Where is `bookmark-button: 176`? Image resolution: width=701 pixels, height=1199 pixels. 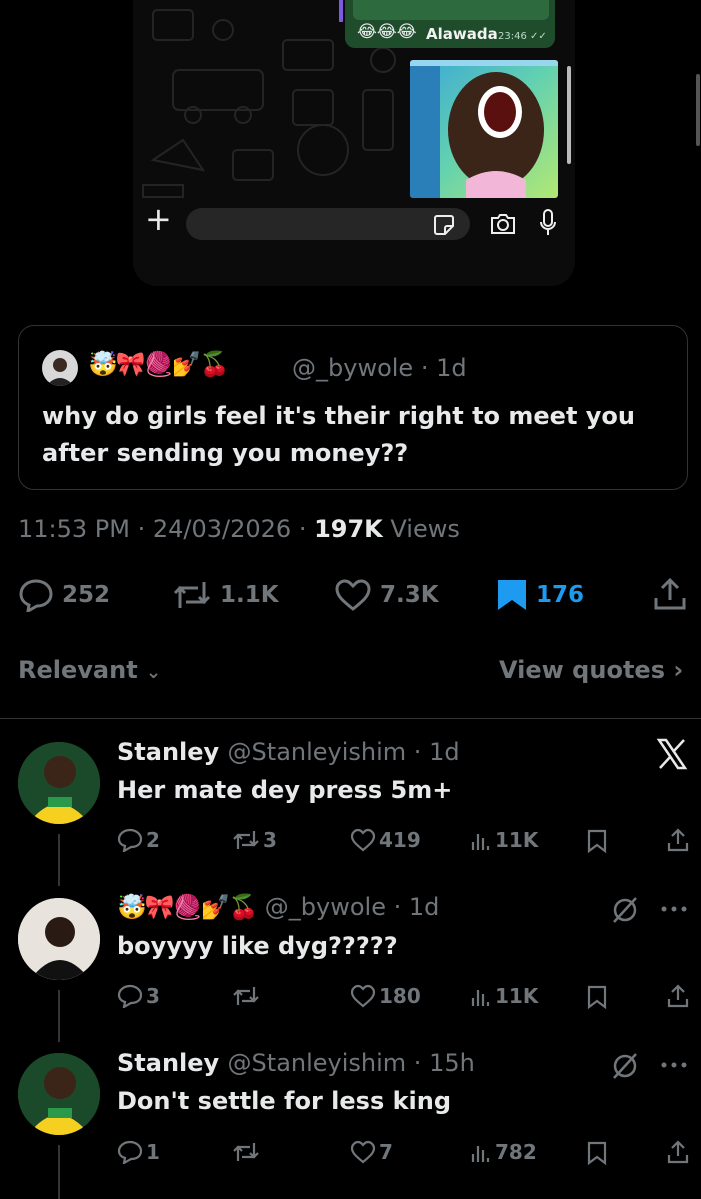 bookmark-button: 176 is located at coordinates (540, 595).